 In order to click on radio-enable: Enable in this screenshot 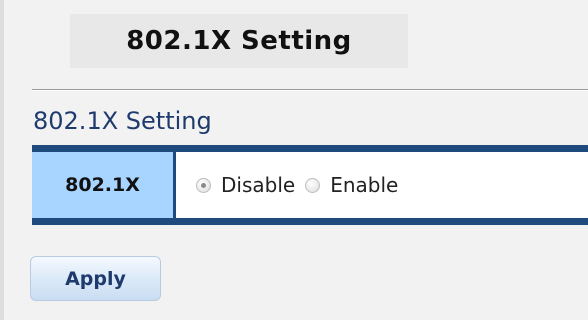, I will do `click(351, 185)`.